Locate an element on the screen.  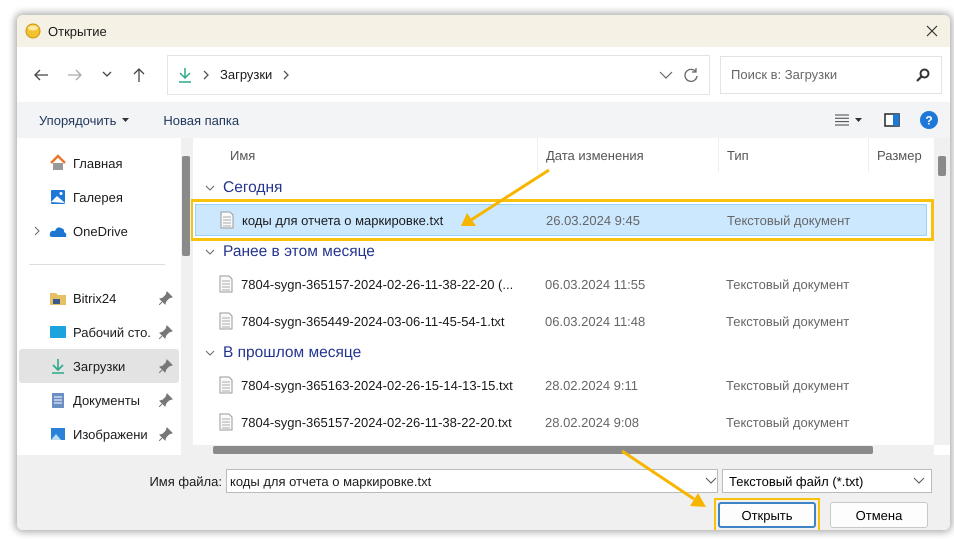
file-row: 7804-sygn-365157-2024-02-26-11-38-22-20 (... 06.03.2024 11:55 Текстовый документ is located at coordinates (561, 284).